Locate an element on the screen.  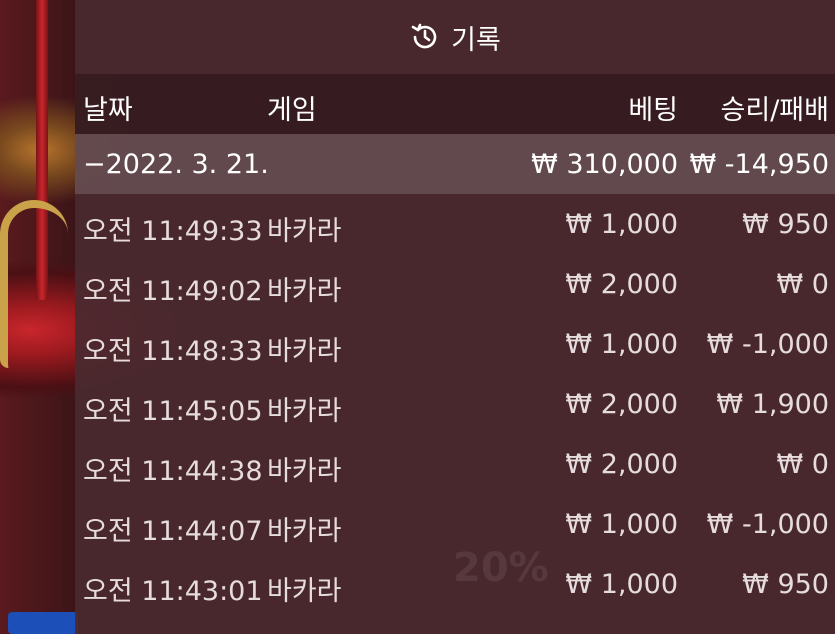
column-headers: 날짜 게임 베팅 승리/패배 is located at coordinates (455, 104).